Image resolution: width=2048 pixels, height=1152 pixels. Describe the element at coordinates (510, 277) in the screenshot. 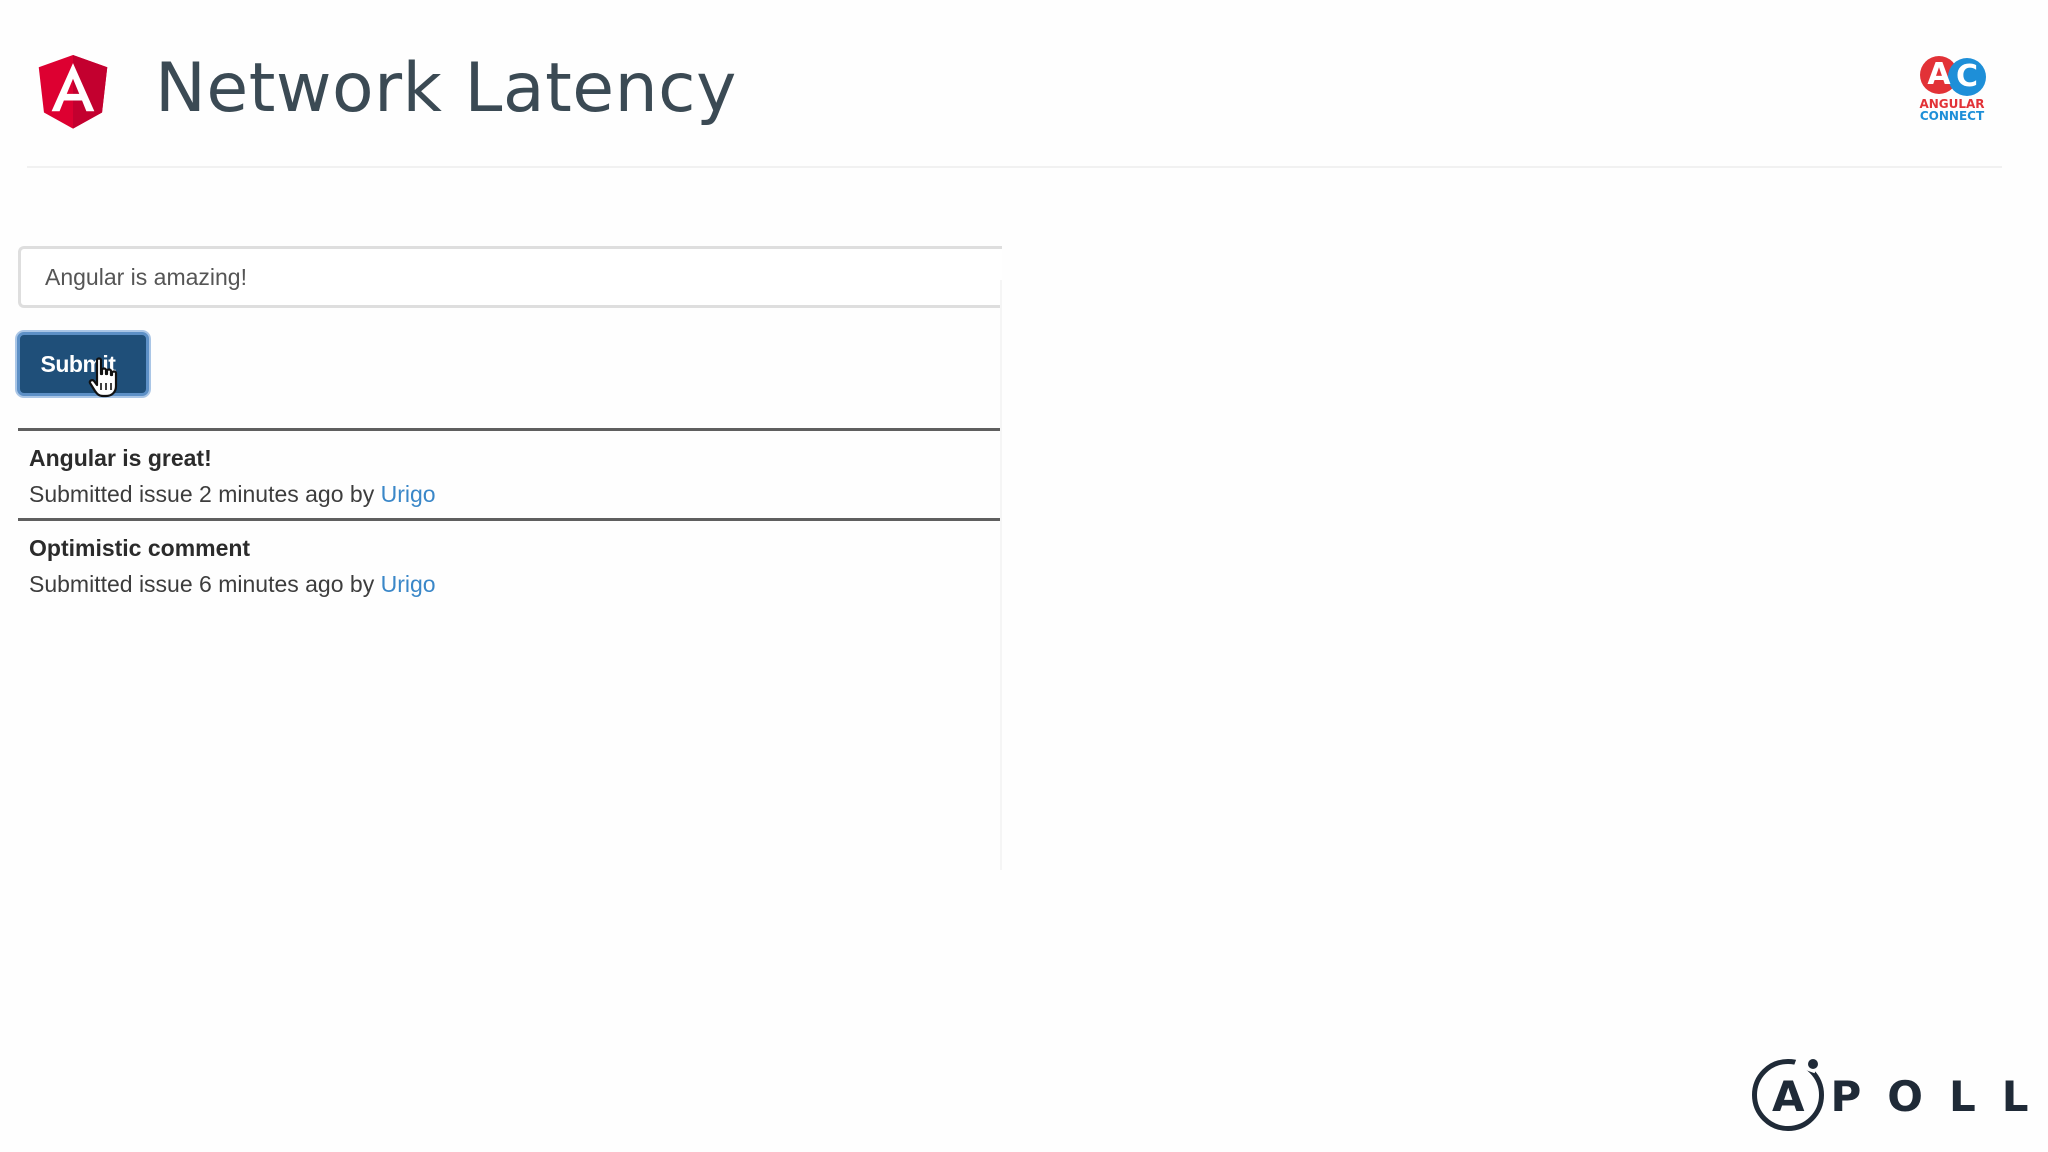

I see `comment-input` at that location.